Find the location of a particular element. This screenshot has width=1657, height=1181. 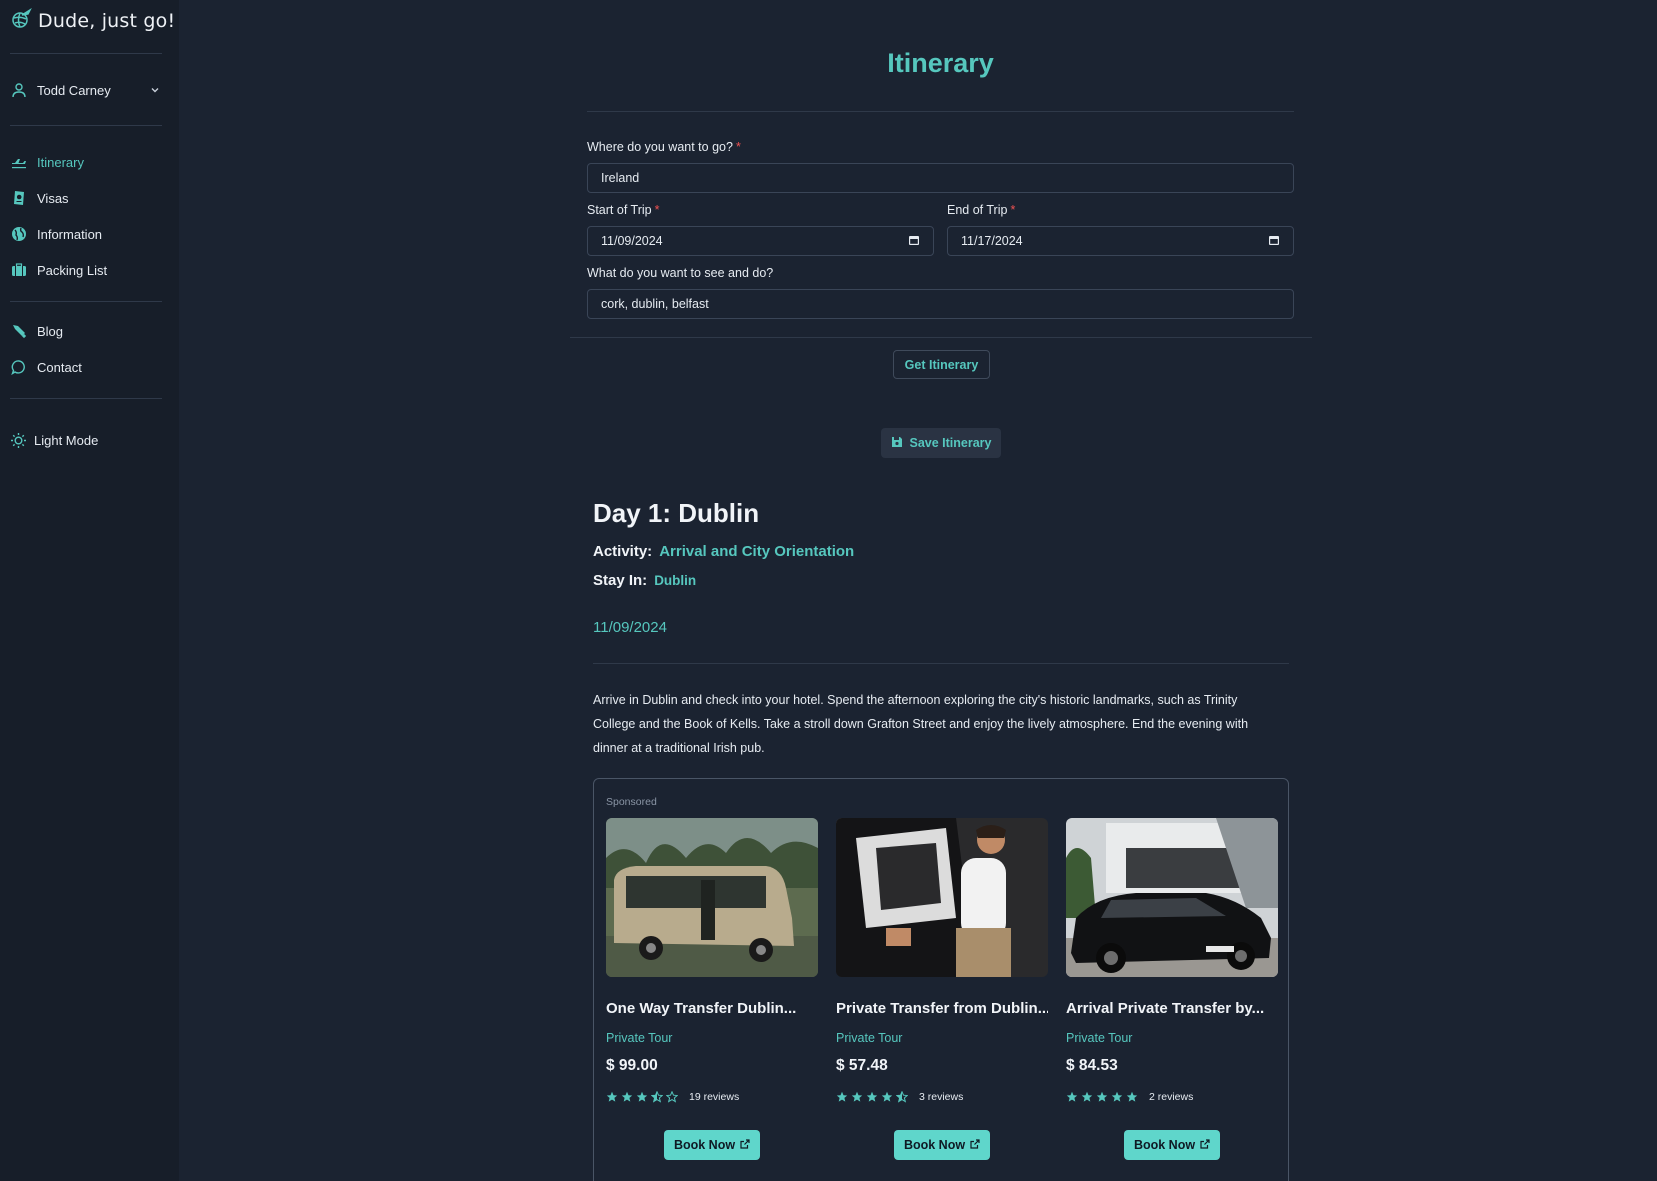

end-date-input: 11/17/2024 is located at coordinates (1120, 241).